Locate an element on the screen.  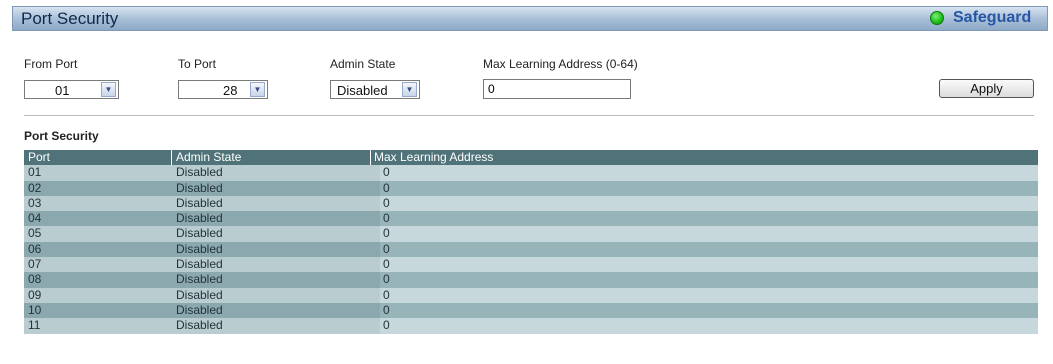
safeguard-status-icon is located at coordinates (937, 18).